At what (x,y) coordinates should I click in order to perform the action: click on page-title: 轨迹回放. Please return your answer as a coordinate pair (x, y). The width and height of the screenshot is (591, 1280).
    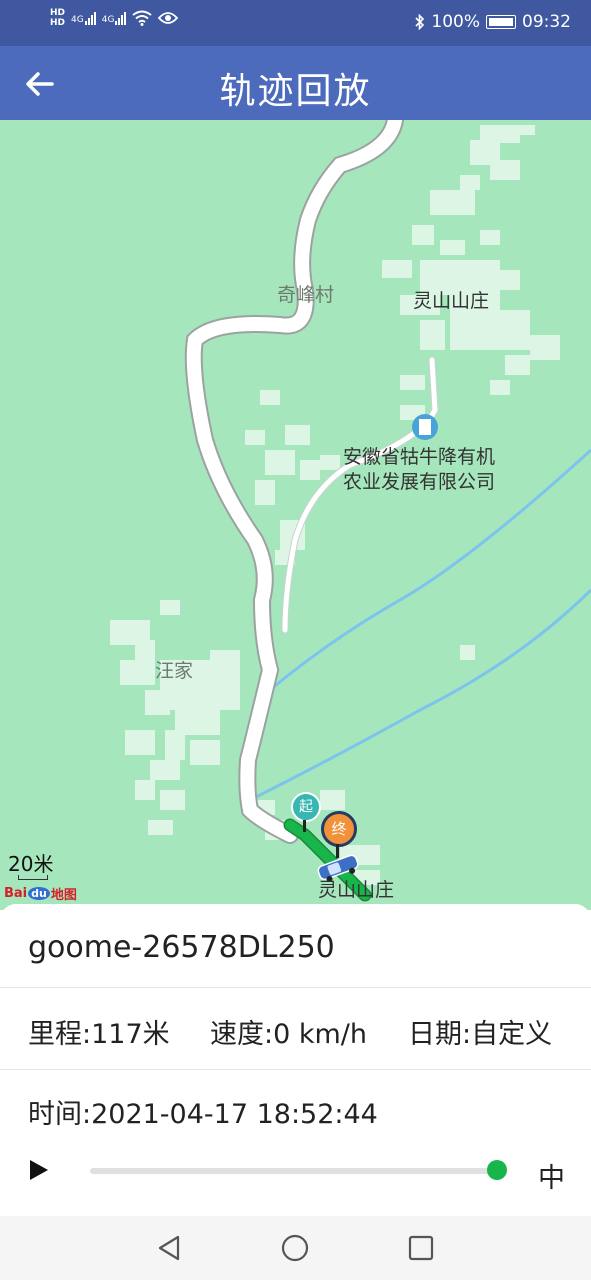
    Looking at the image, I should click on (295, 91).